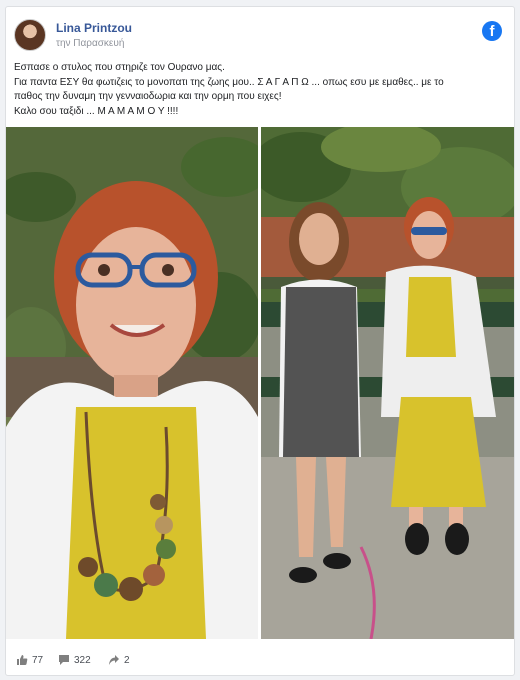 The image size is (520, 680). What do you see at coordinates (94, 28) in the screenshot?
I see `author-name: Lina Printzou` at bounding box center [94, 28].